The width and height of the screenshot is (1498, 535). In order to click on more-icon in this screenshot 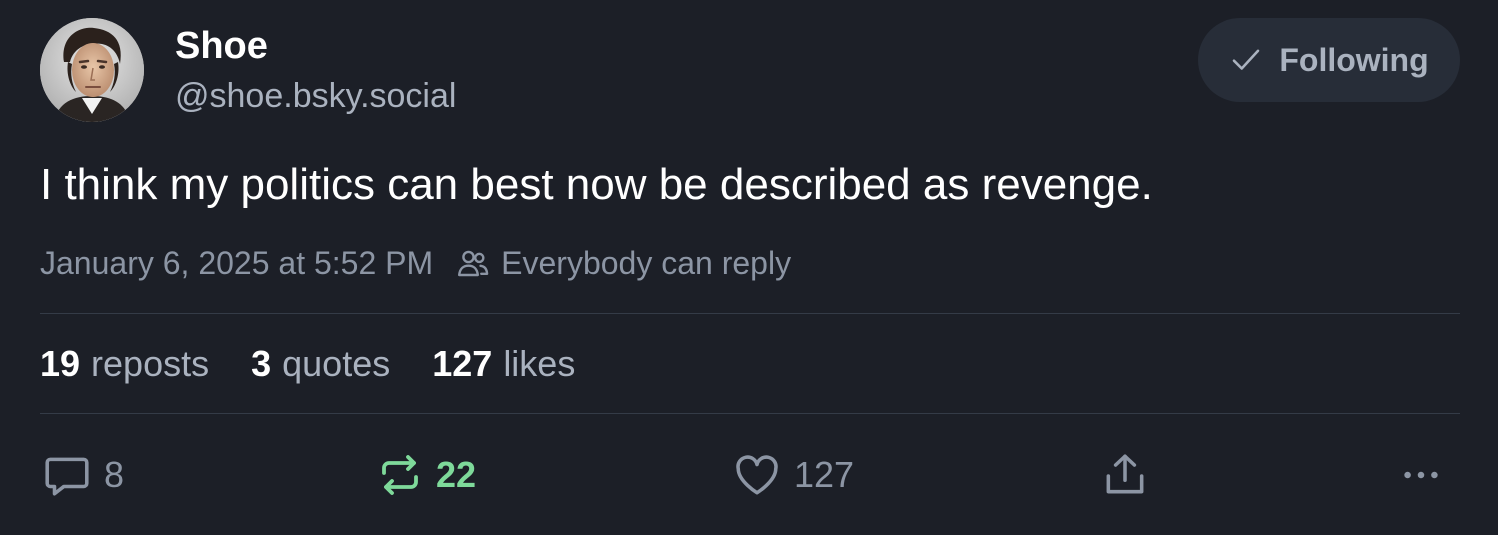, I will do `click(1421, 475)`.